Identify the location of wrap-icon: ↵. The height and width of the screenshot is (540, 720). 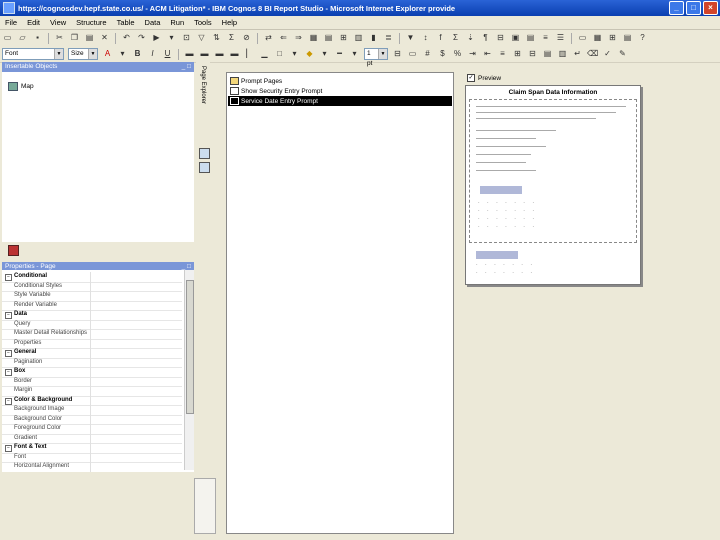
(577, 54).